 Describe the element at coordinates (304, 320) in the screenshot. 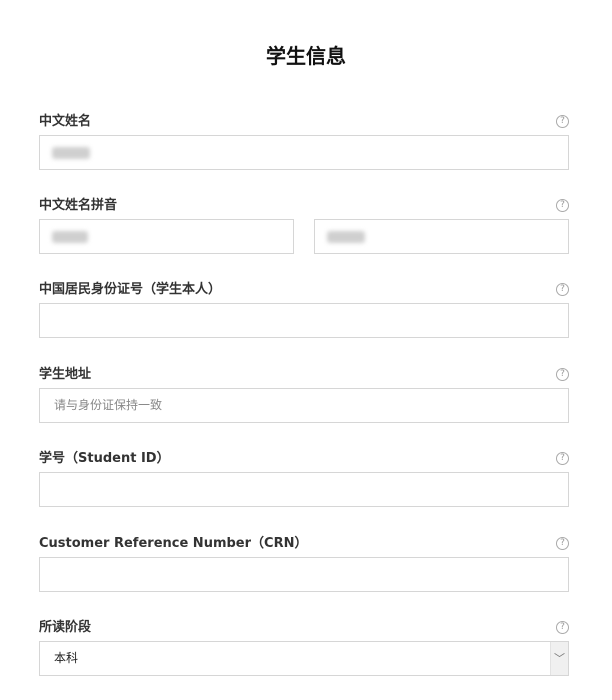

I see `id-number-input` at that location.